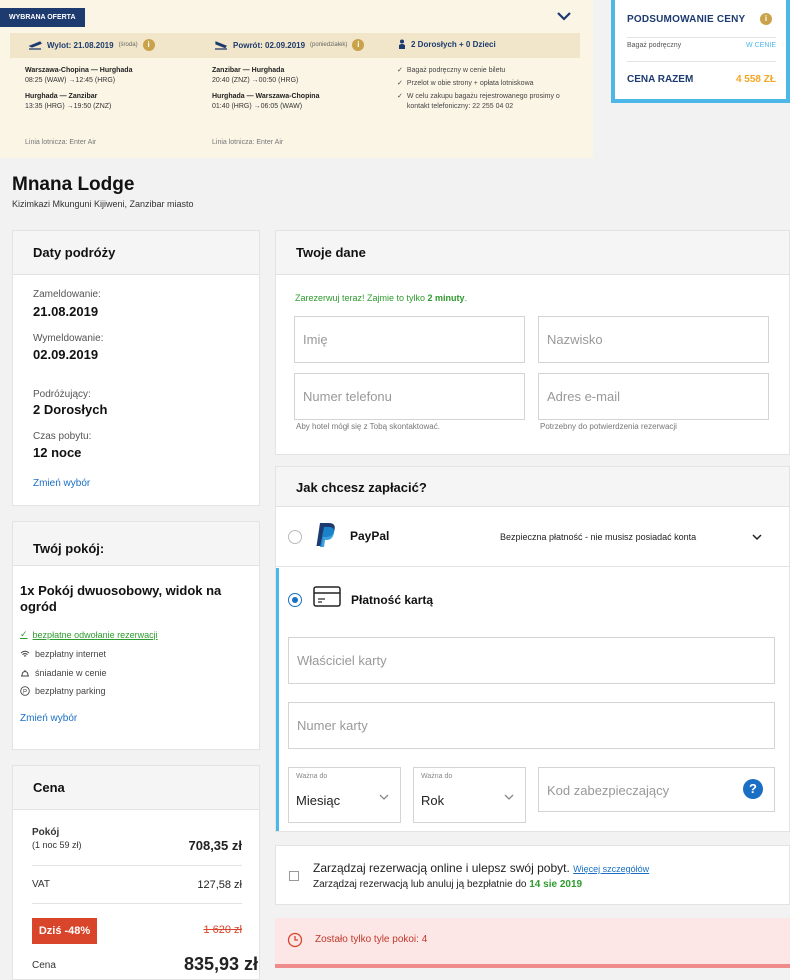  What do you see at coordinates (46, 832) in the screenshot?
I see `room-price-label: Pokój` at bounding box center [46, 832].